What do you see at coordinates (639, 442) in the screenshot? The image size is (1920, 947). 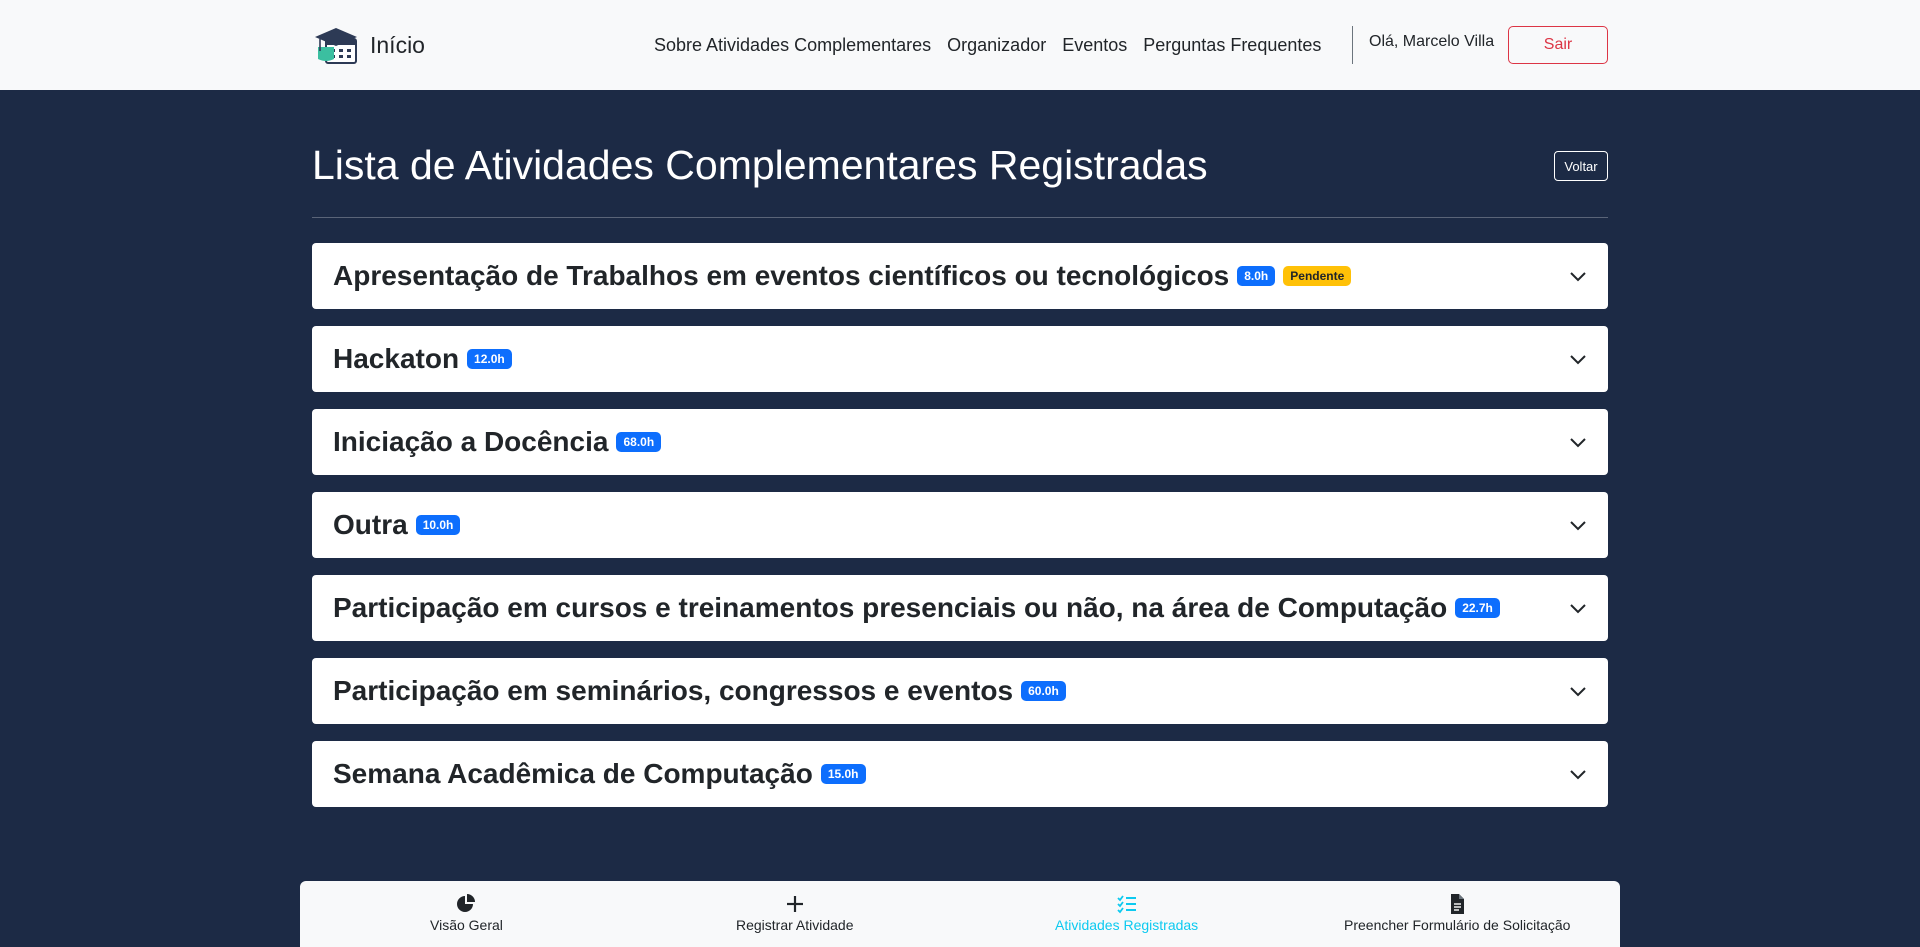 I see `hours-badge: 68.0h` at bounding box center [639, 442].